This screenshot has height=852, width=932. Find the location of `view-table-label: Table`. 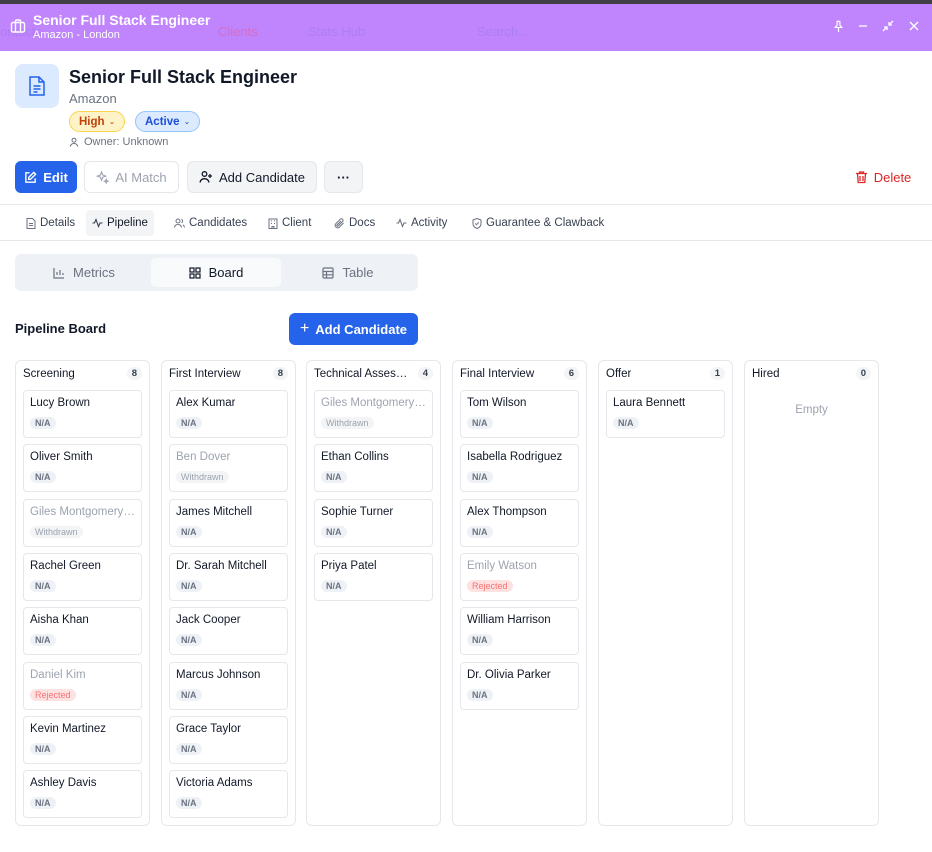

view-table-label: Table is located at coordinates (358, 272).